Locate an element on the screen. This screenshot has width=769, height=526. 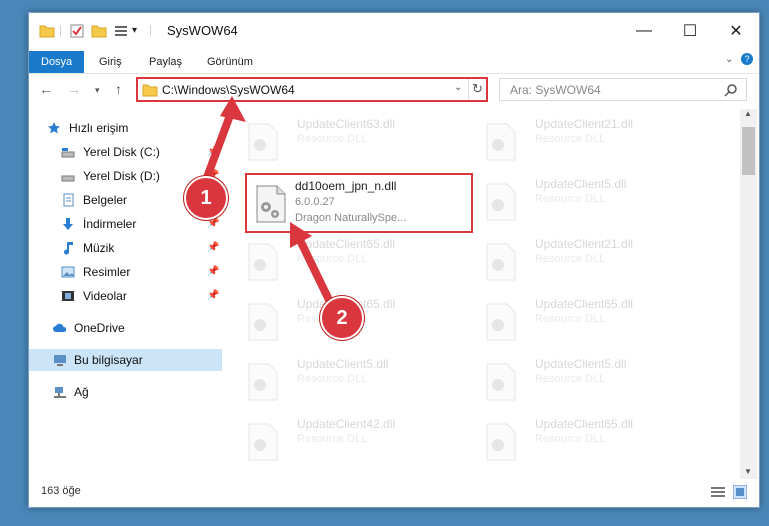
maximize-button: ☐ is located at coordinates (690, 31).